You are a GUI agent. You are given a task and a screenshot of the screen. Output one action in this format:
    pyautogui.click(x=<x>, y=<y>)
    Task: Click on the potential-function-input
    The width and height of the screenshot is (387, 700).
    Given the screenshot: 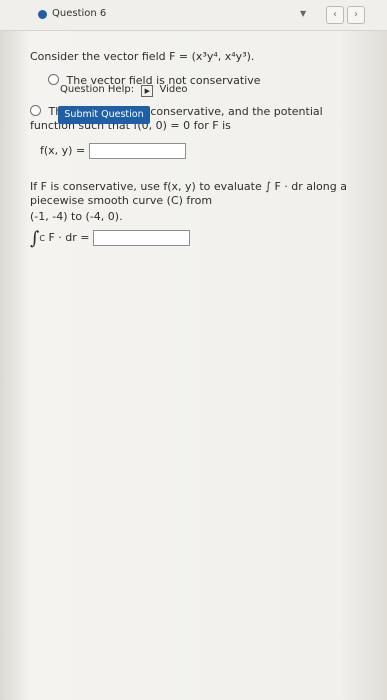 What is the action you would take?
    pyautogui.click(x=137, y=151)
    